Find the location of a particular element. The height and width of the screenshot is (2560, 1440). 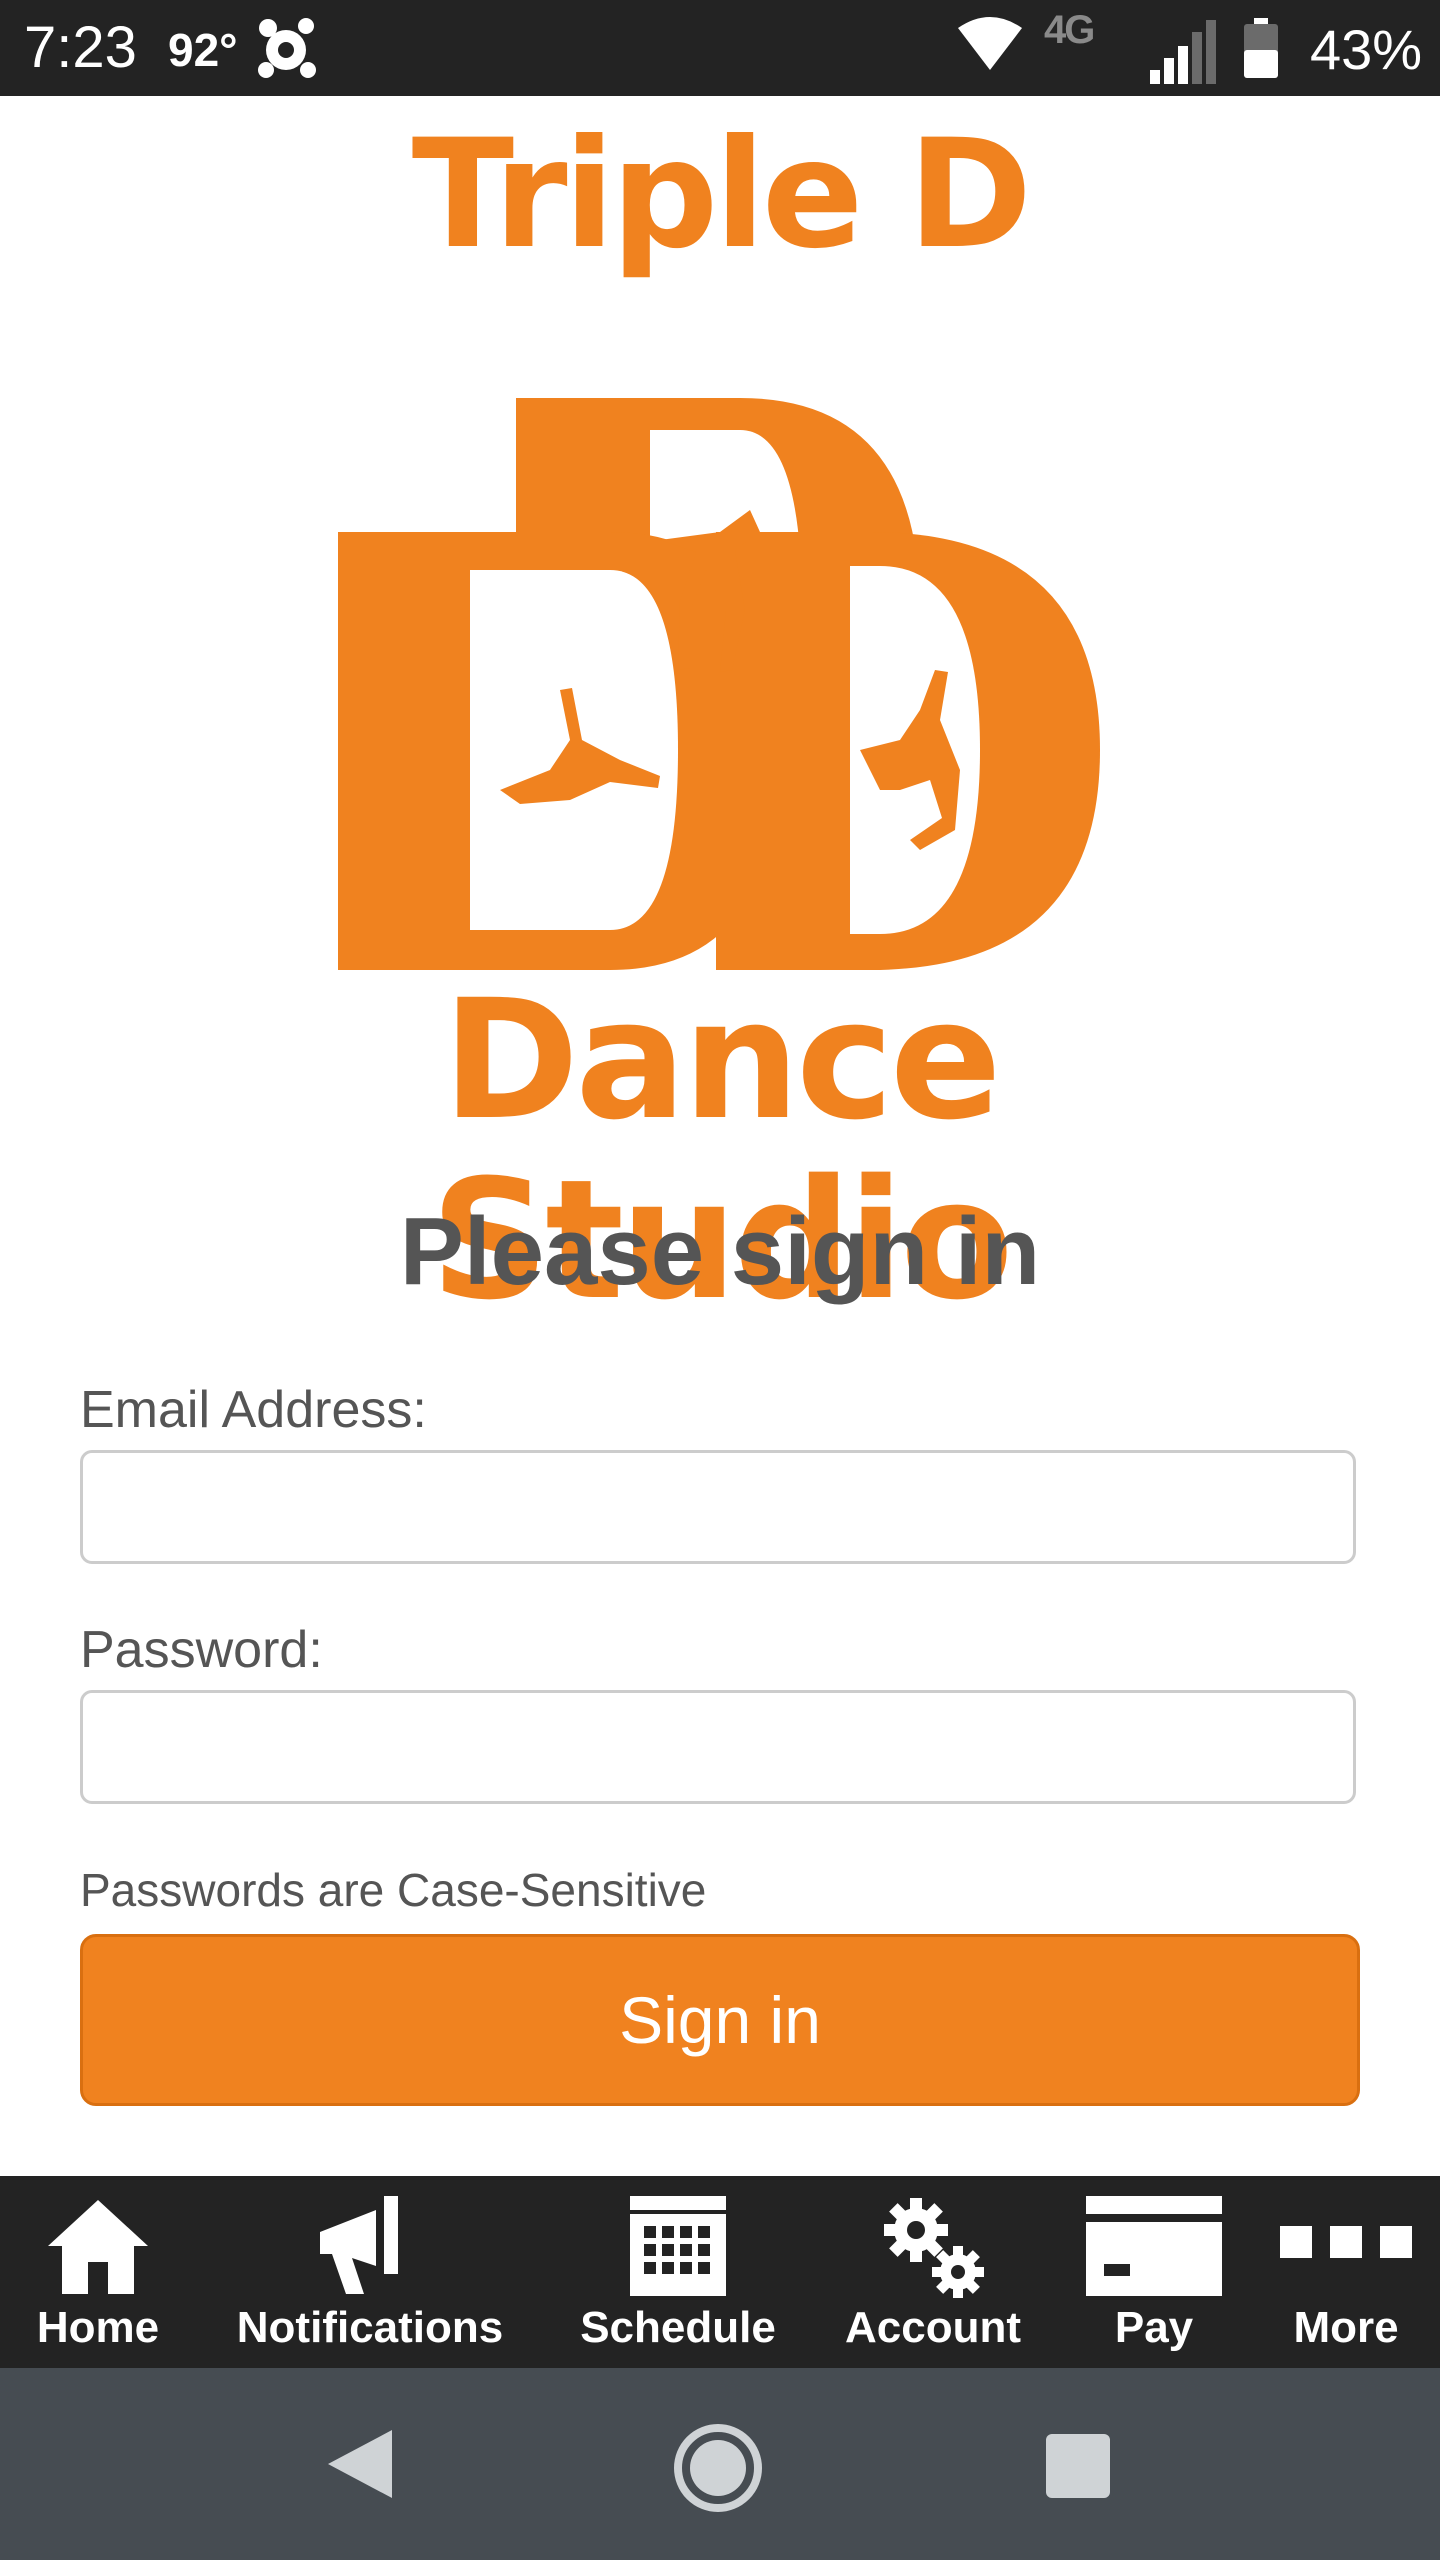

credit-card-icon is located at coordinates (1154, 2246).